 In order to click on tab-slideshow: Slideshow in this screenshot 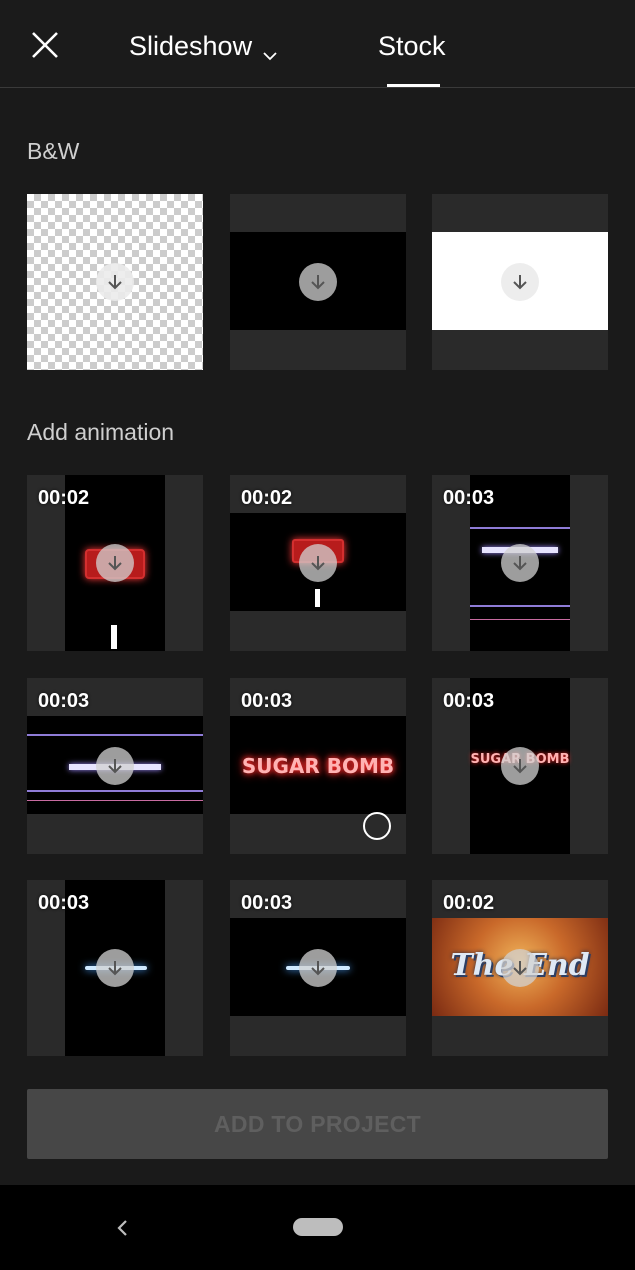, I will do `click(203, 46)`.